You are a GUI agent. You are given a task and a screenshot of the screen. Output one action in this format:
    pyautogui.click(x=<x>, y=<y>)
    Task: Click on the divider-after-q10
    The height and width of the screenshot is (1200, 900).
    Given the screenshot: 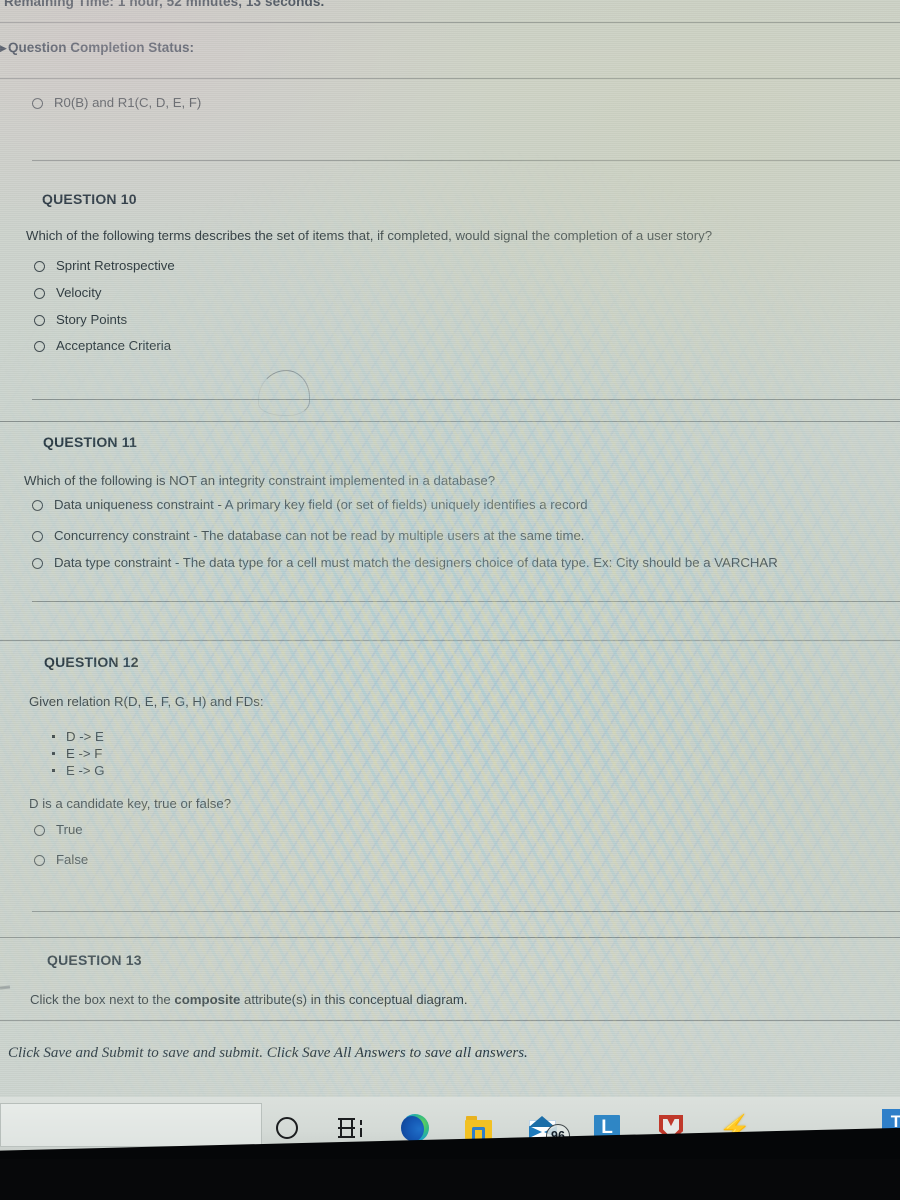 What is the action you would take?
    pyautogui.click(x=466, y=399)
    